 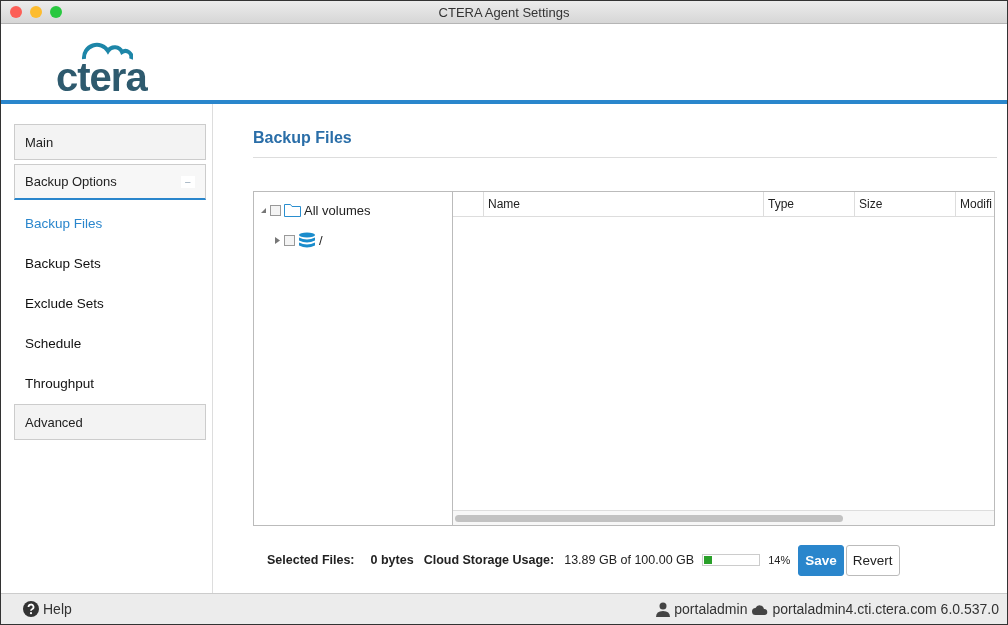 I want to click on column-header: Size, so click(x=905, y=204).